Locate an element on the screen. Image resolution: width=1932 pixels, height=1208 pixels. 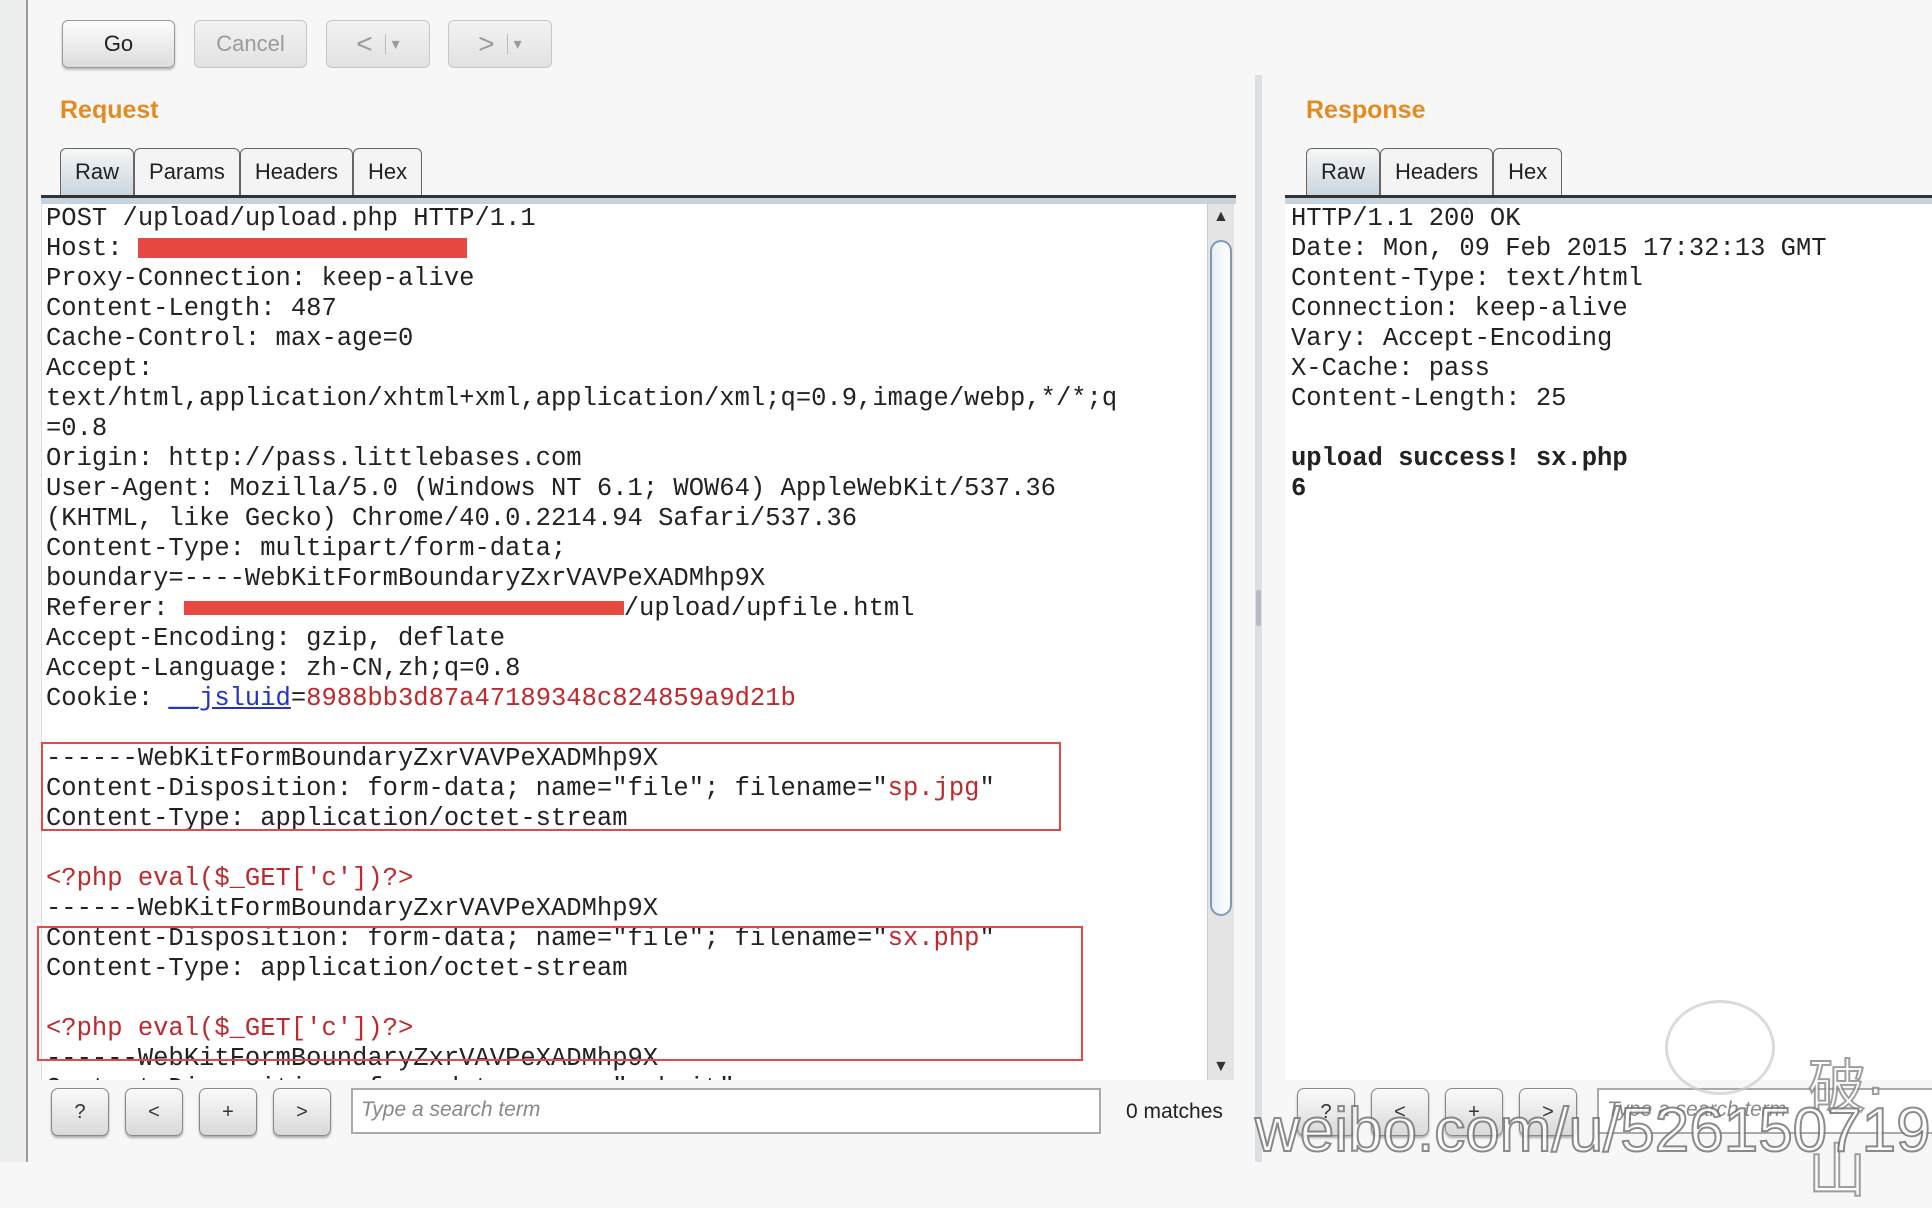
code-text: Content-Length: 25 is located at coordinates (1429, 398).